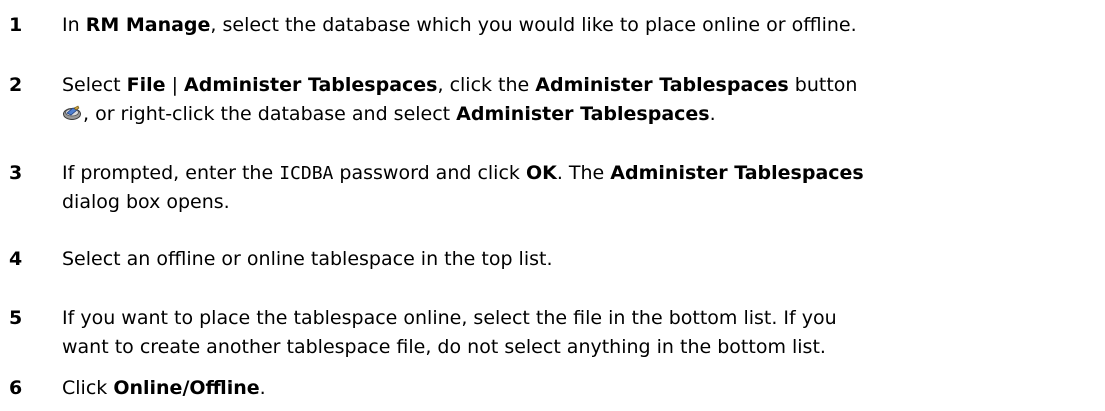  I want to click on administer-tablespaces-icon, so click(72, 113).